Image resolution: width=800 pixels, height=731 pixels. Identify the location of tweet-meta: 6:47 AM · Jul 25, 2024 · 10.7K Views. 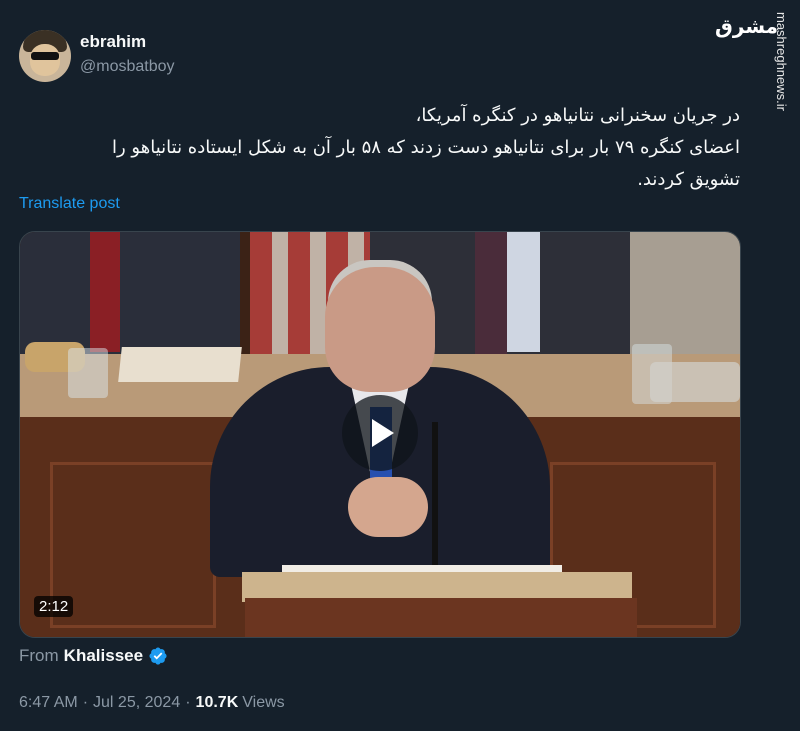
(152, 703).